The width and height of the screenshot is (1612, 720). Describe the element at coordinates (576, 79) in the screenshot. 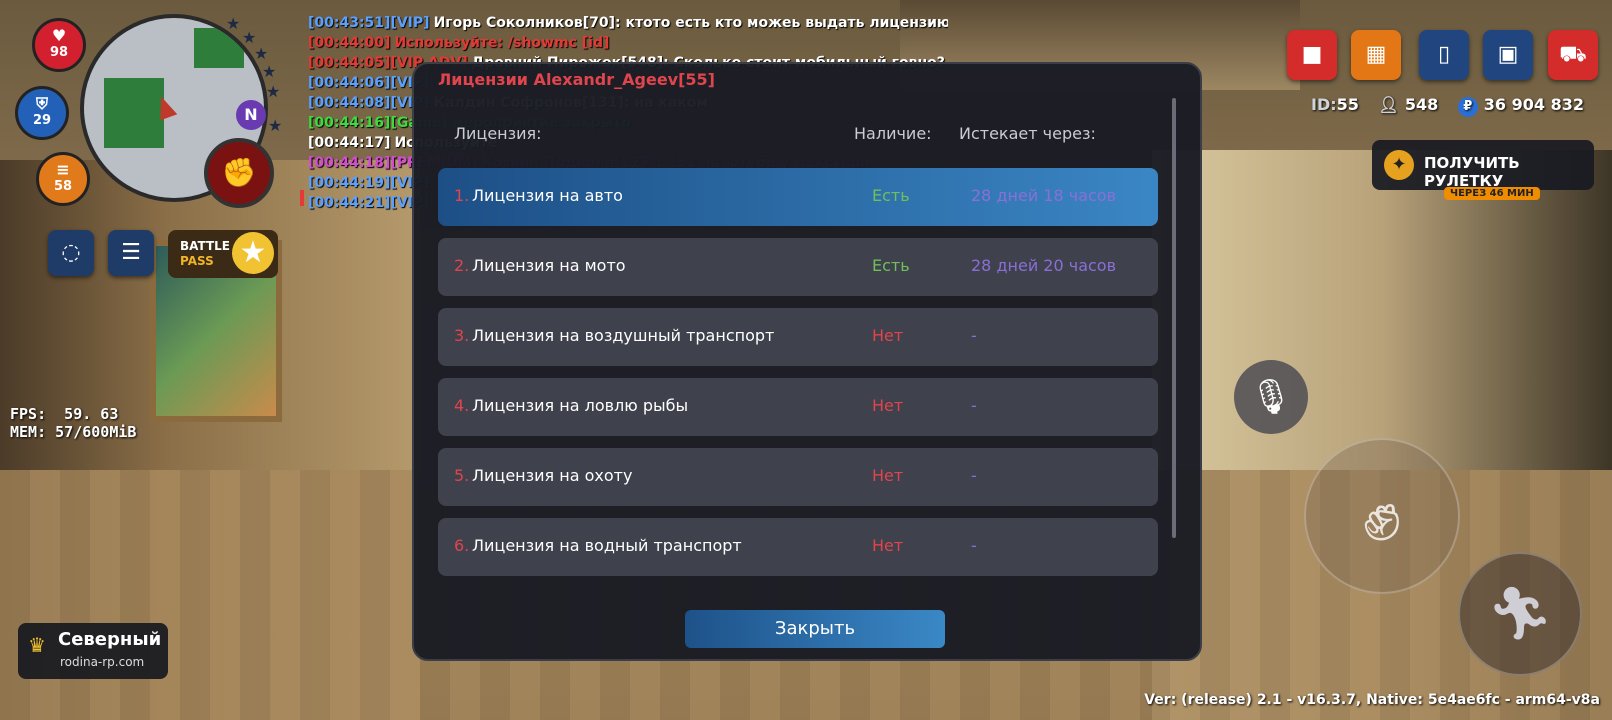

I see `dialog-title: Лицензии Alexandr_Ageev[55]` at that location.